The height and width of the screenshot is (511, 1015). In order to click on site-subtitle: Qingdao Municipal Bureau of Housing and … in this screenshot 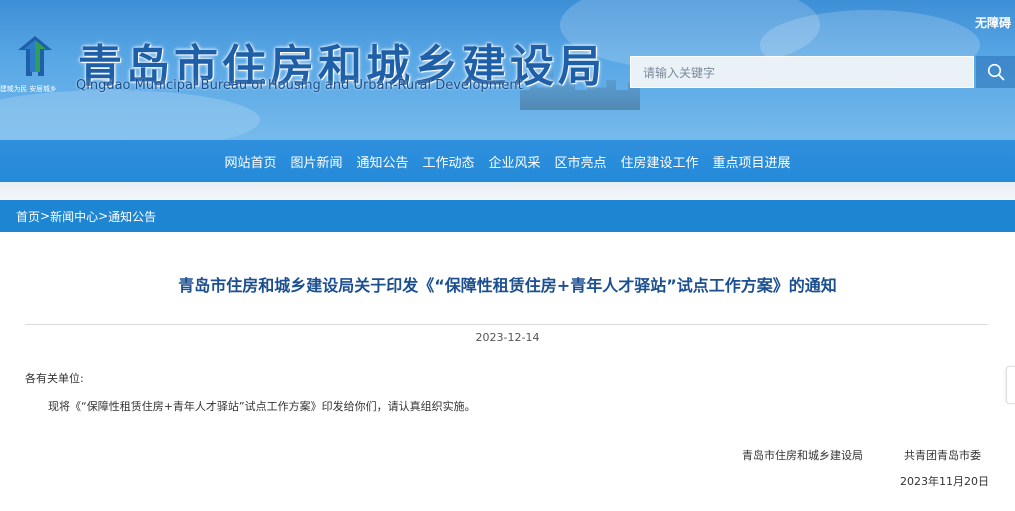, I will do `click(299, 85)`.